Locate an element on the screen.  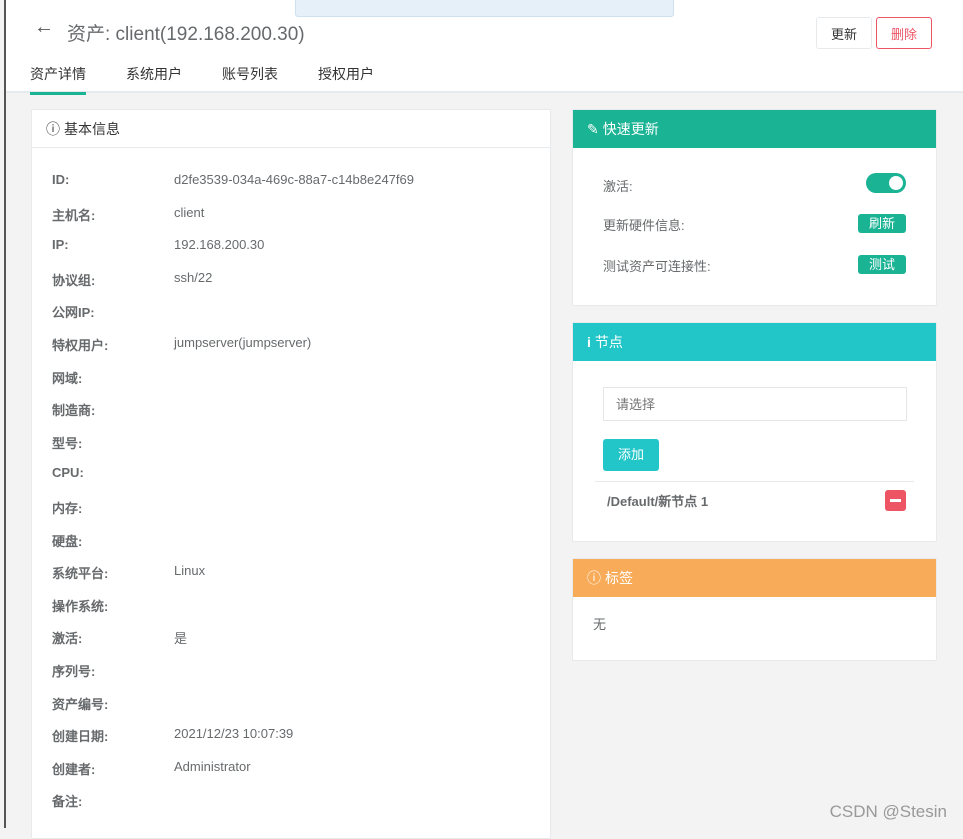
test-button: 测试 is located at coordinates (882, 264).